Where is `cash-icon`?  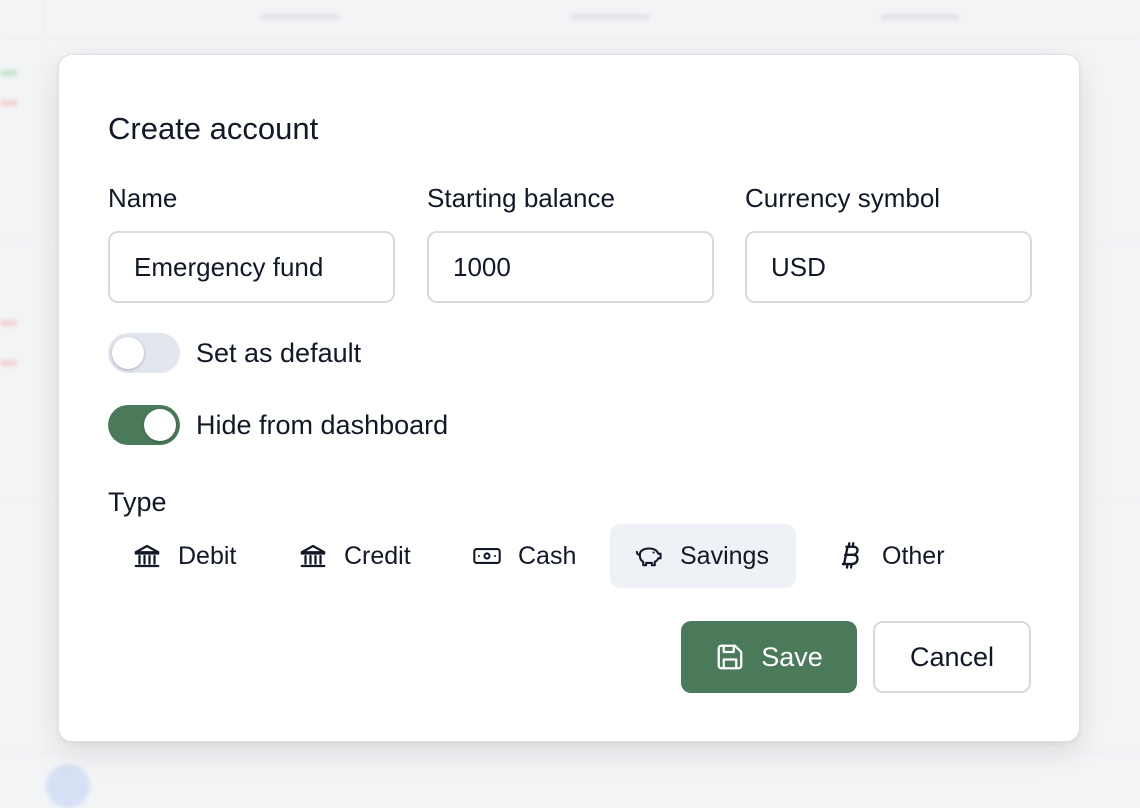 cash-icon is located at coordinates (487, 556).